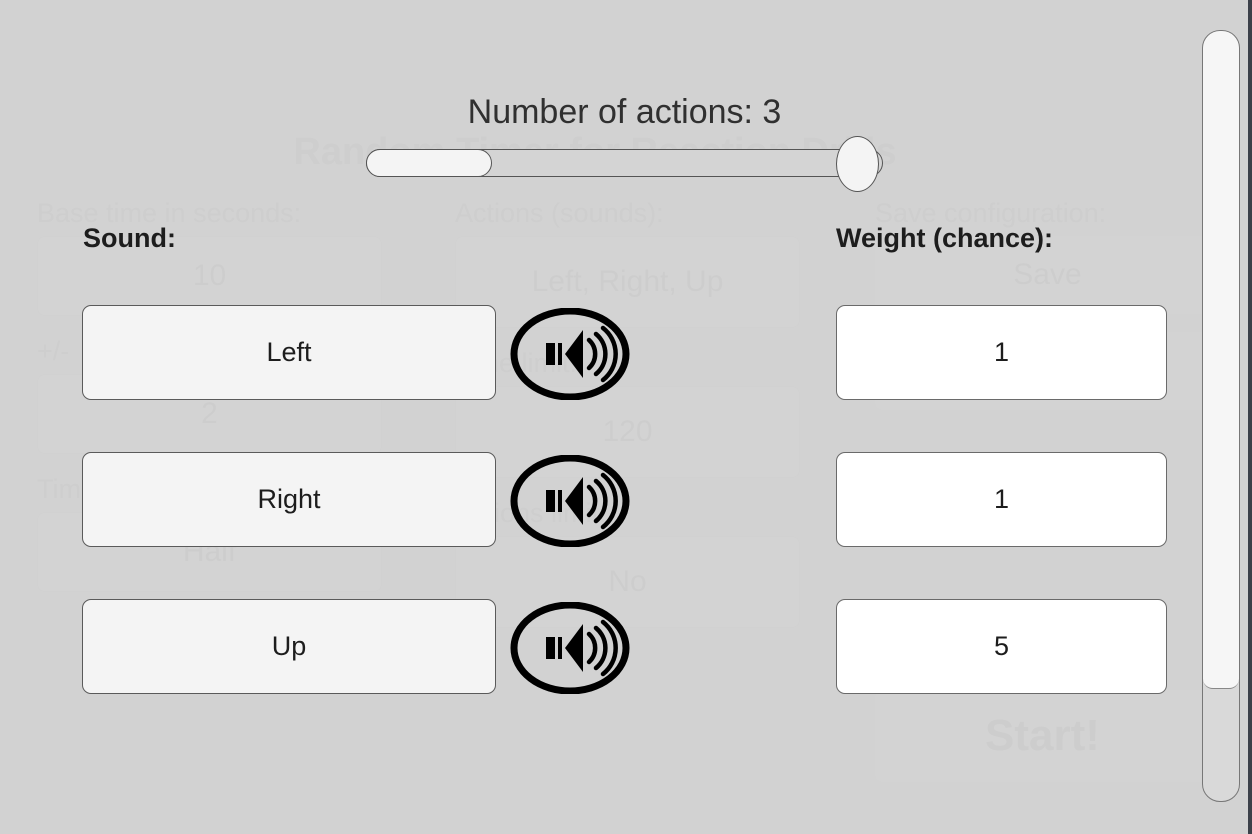  What do you see at coordinates (129, 238) in the screenshot?
I see `sound-column-header: Sound:` at bounding box center [129, 238].